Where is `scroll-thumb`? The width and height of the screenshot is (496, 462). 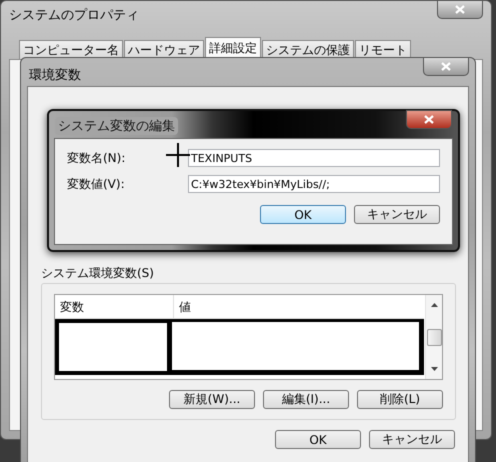
scroll-thumb is located at coordinates (434, 337).